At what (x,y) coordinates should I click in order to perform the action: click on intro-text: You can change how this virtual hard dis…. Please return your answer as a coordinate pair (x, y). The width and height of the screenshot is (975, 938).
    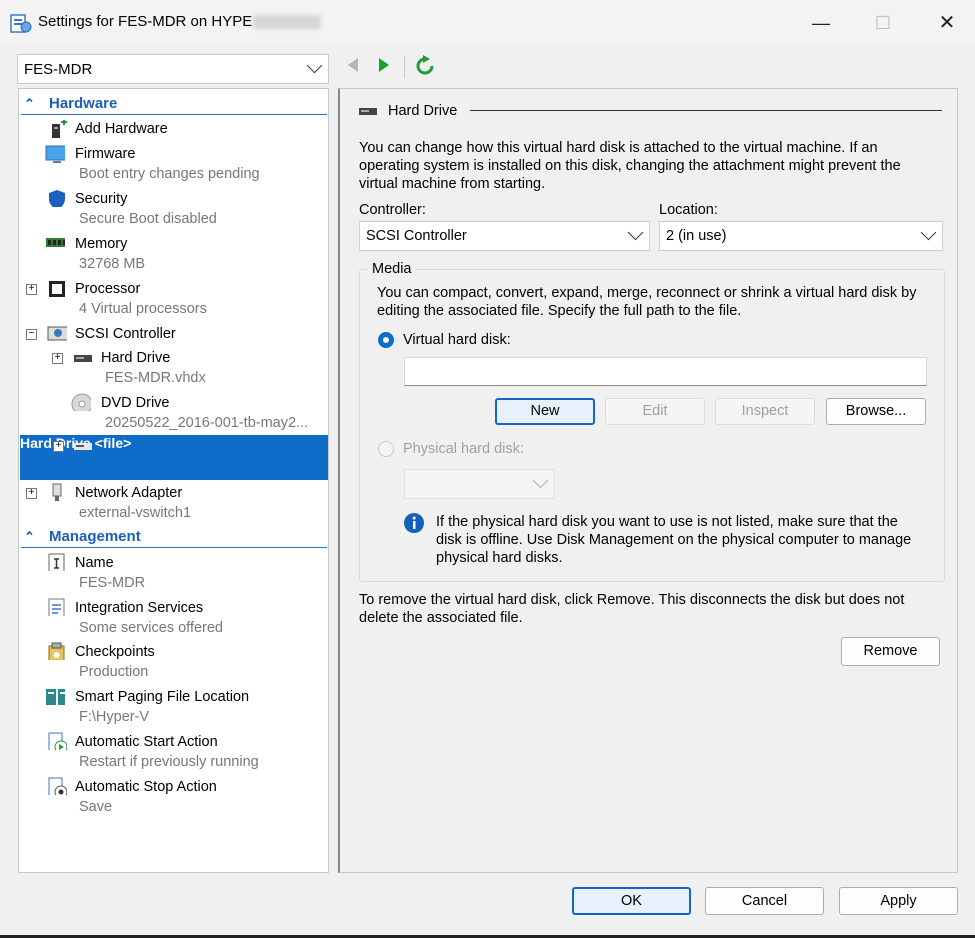
    Looking at the image, I should click on (630, 166).